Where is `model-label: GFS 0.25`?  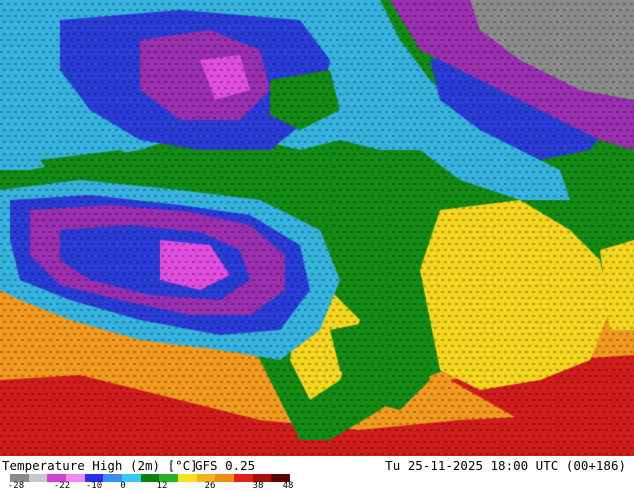 model-label: GFS 0.25 is located at coordinates (225, 465).